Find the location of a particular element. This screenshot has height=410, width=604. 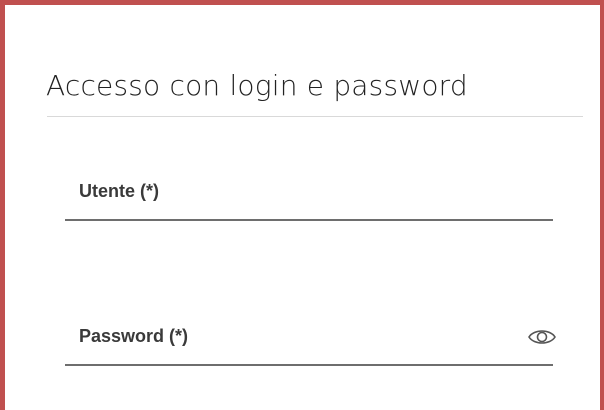

password-field: Password (*) is located at coordinates (311, 340).